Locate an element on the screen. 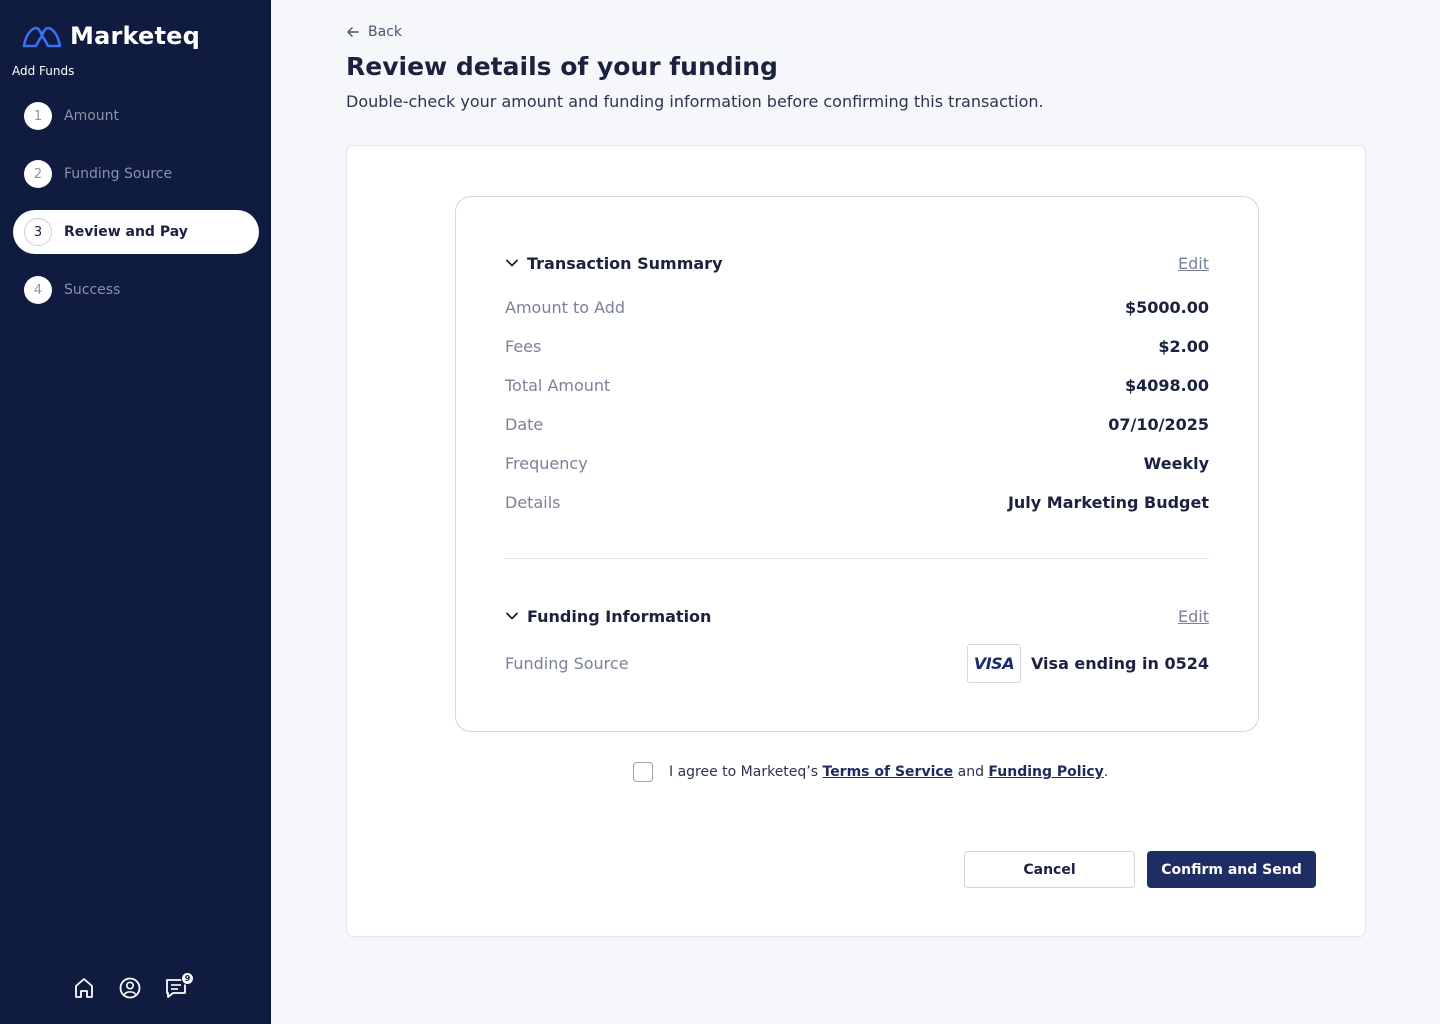 The height and width of the screenshot is (1024, 1440). flow-title: Add Funds is located at coordinates (43, 71).